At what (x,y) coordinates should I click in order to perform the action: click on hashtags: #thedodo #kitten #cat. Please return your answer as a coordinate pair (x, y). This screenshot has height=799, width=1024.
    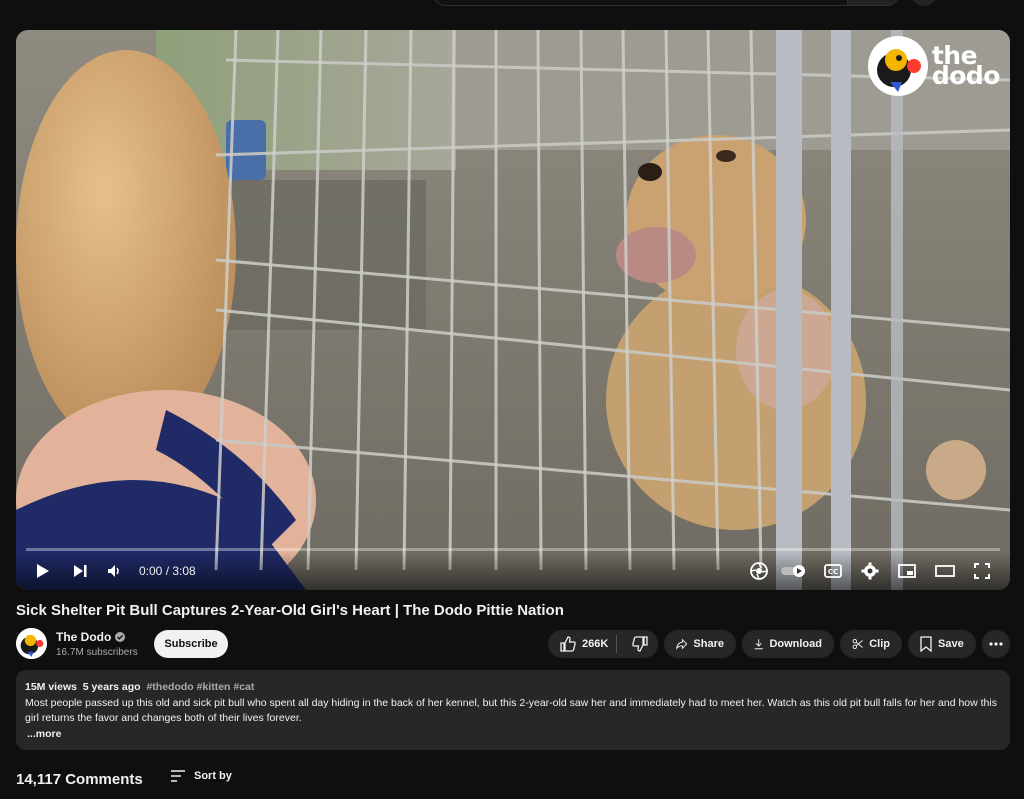
    Looking at the image, I should click on (200, 687).